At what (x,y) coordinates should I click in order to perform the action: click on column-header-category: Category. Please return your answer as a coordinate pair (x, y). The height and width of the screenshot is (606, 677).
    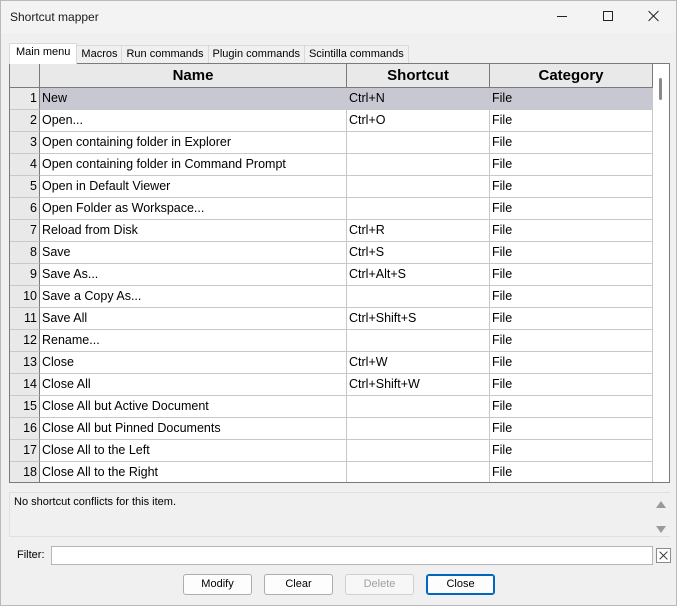
    Looking at the image, I should click on (571, 76).